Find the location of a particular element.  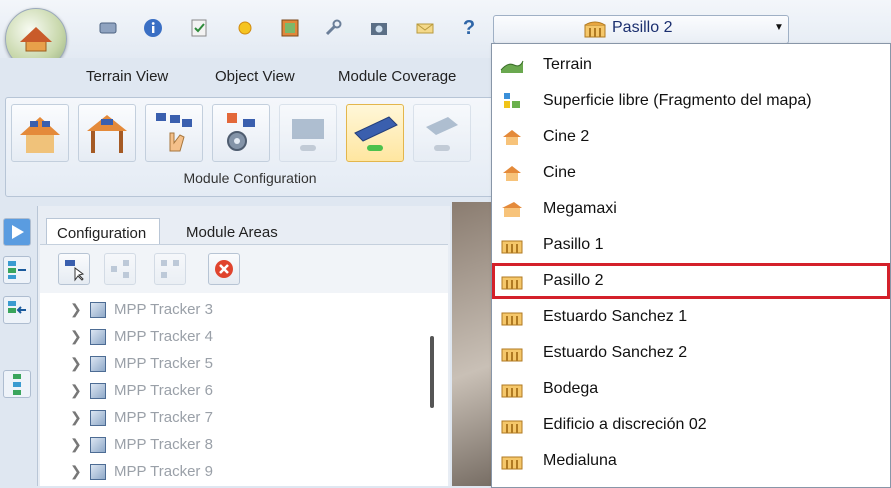

tree-item: ❯ MPP Tracker 7 is located at coordinates (141, 417).